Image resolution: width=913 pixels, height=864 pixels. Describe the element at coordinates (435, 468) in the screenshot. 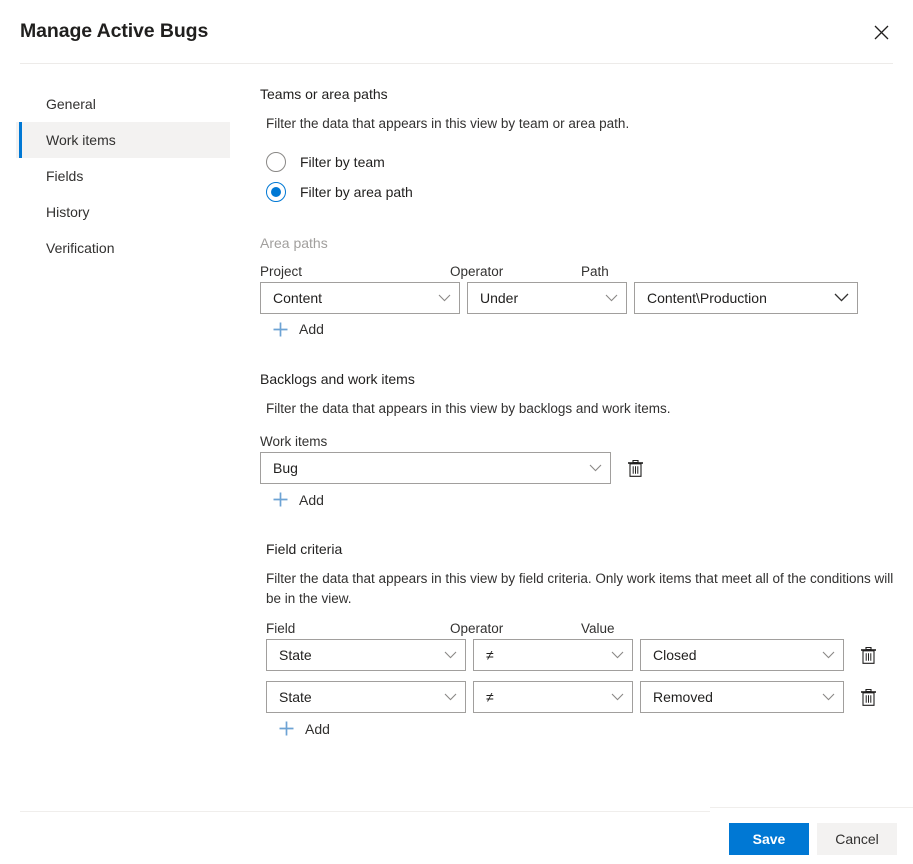

I see `work-items-dropdown: Bug` at that location.